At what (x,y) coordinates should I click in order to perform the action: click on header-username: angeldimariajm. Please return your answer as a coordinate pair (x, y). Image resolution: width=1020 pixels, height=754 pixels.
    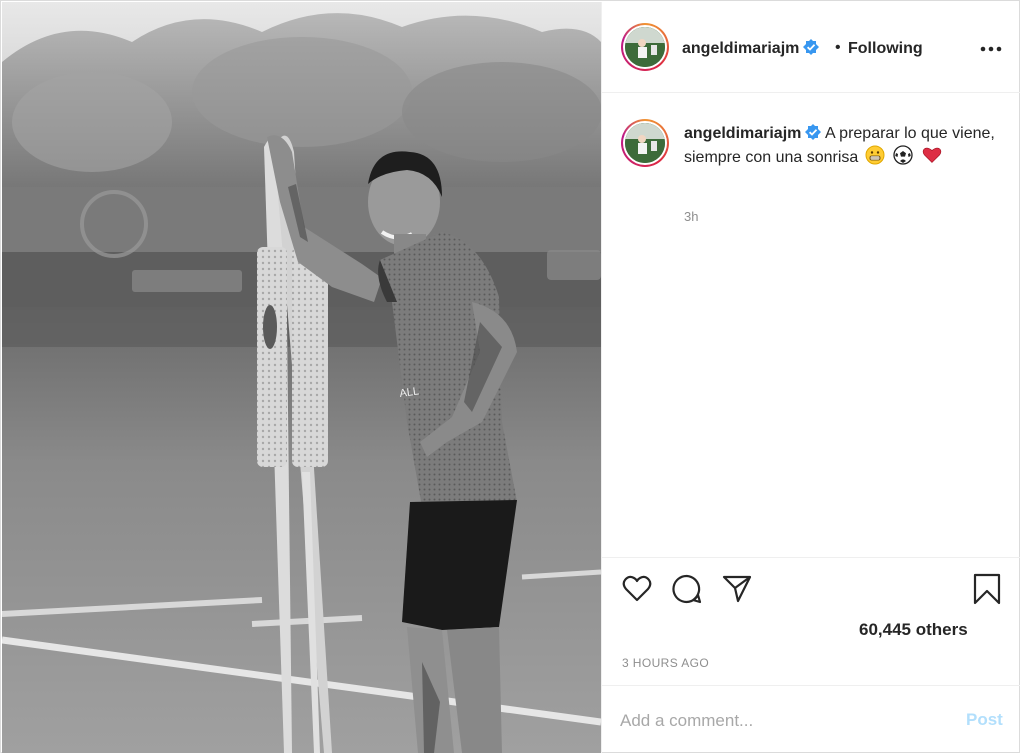
    Looking at the image, I should click on (751, 48).